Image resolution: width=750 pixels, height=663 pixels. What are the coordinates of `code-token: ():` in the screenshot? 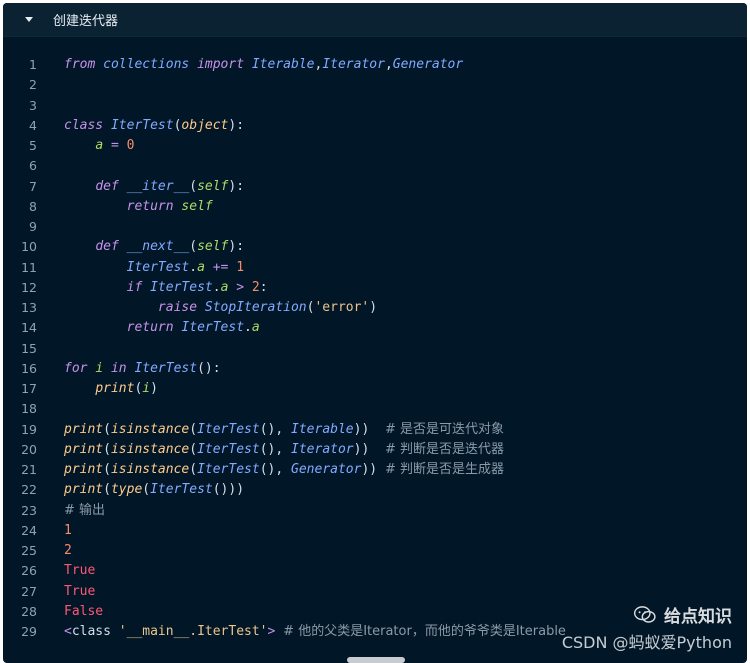 It's located at (209, 368).